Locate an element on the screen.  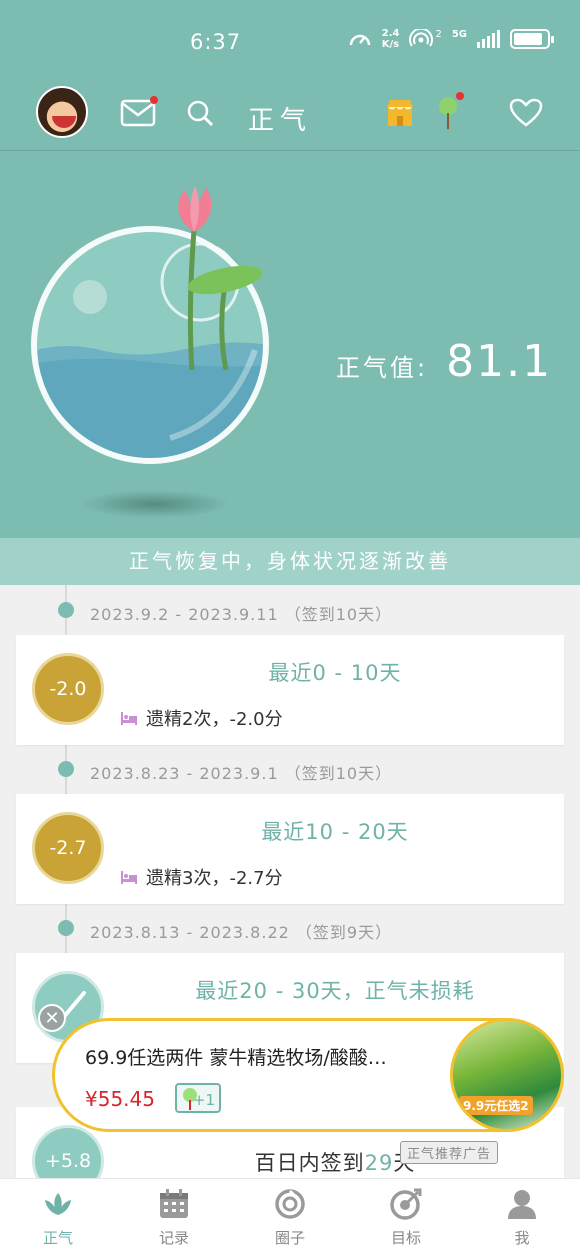
page-title: 正气 is located at coordinates (290, 118).